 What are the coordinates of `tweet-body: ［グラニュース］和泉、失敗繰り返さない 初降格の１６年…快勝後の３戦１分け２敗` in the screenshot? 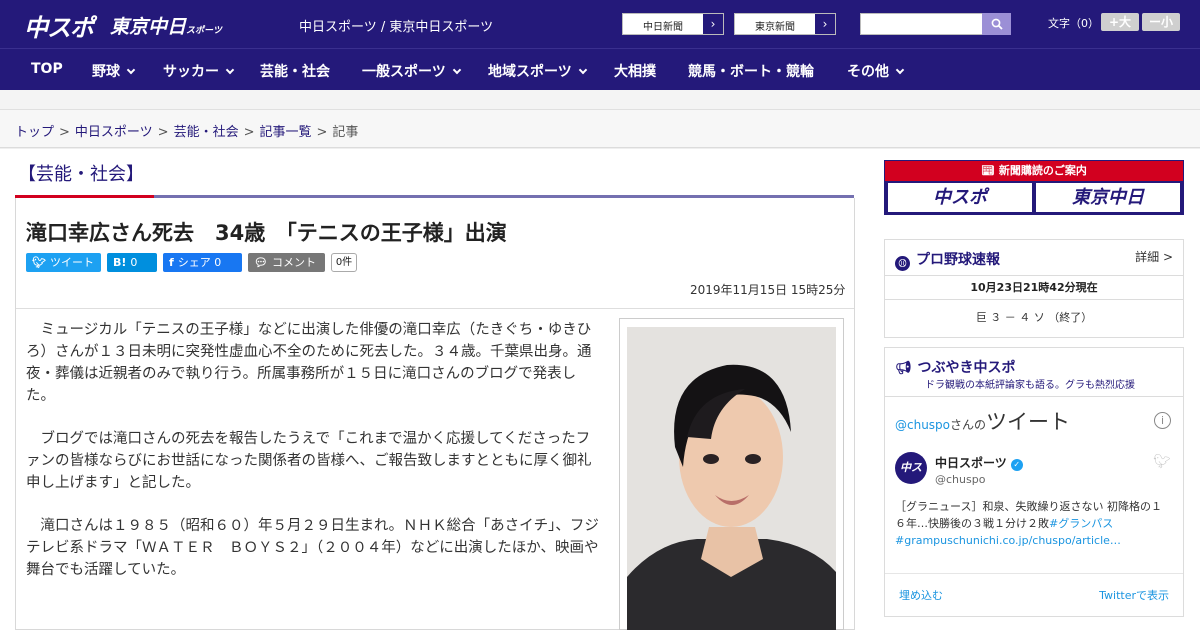 It's located at (1028, 515).